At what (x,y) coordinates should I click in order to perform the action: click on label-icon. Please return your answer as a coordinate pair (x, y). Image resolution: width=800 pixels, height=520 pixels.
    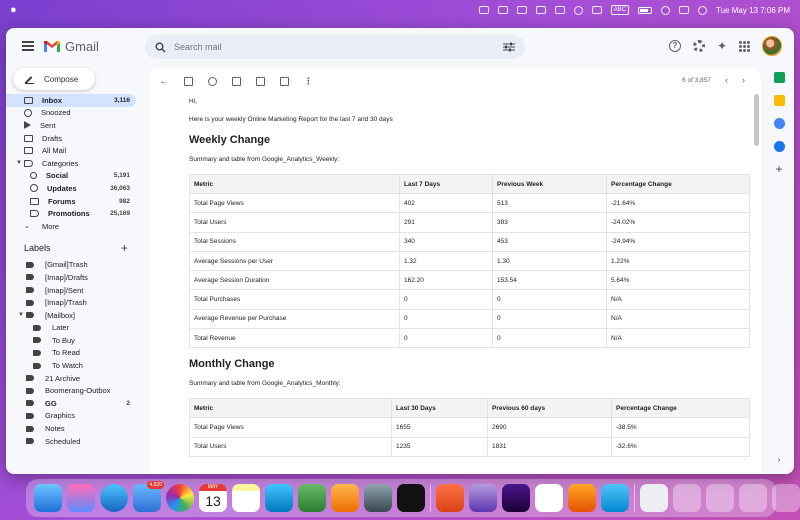
    Looking at the image, I should click on (30, 403).